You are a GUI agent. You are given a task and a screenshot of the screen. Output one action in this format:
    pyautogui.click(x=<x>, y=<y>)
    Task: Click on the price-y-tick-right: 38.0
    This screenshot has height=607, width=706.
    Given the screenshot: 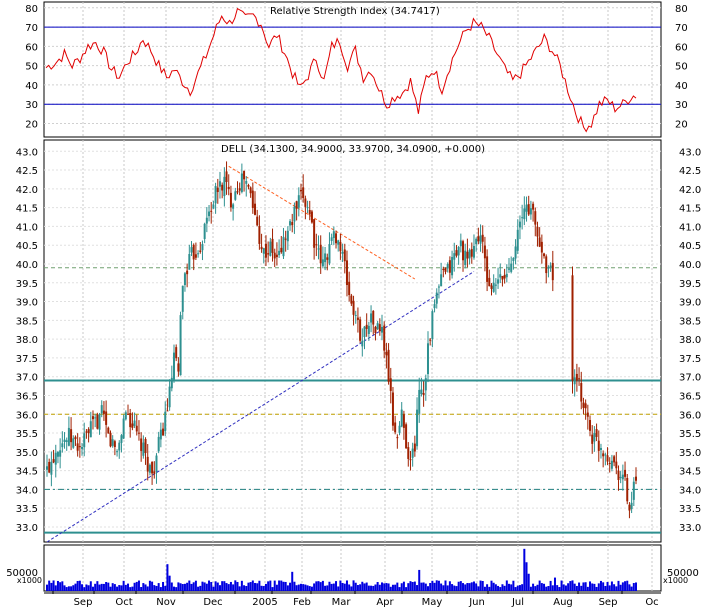 What is the action you would take?
    pyautogui.click(x=690, y=340)
    